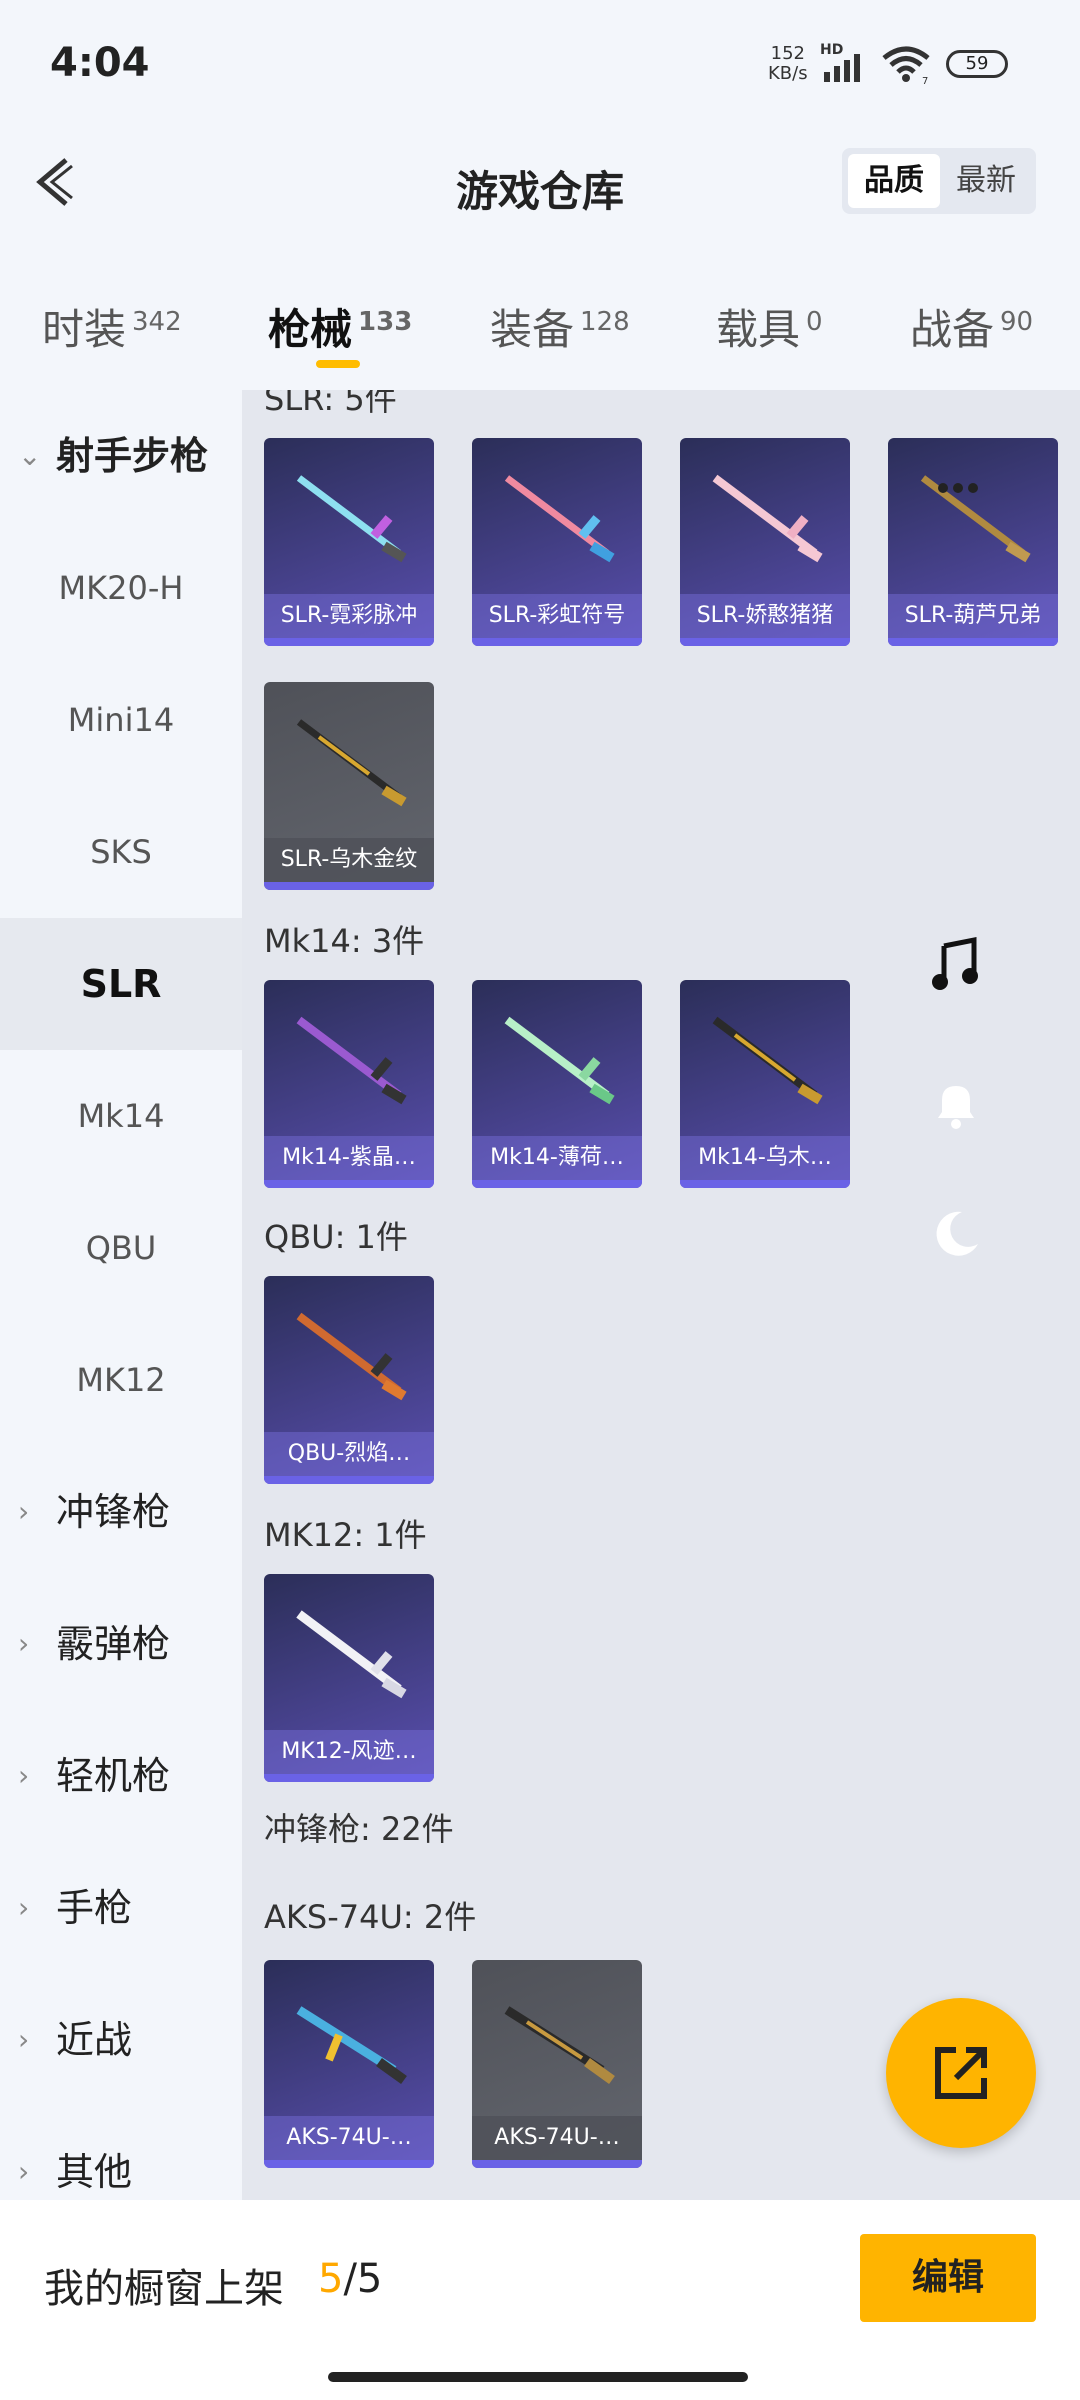 The height and width of the screenshot is (2400, 1080). What do you see at coordinates (121, 852) in the screenshot?
I see `sidebar-item-sks: SKS` at bounding box center [121, 852].